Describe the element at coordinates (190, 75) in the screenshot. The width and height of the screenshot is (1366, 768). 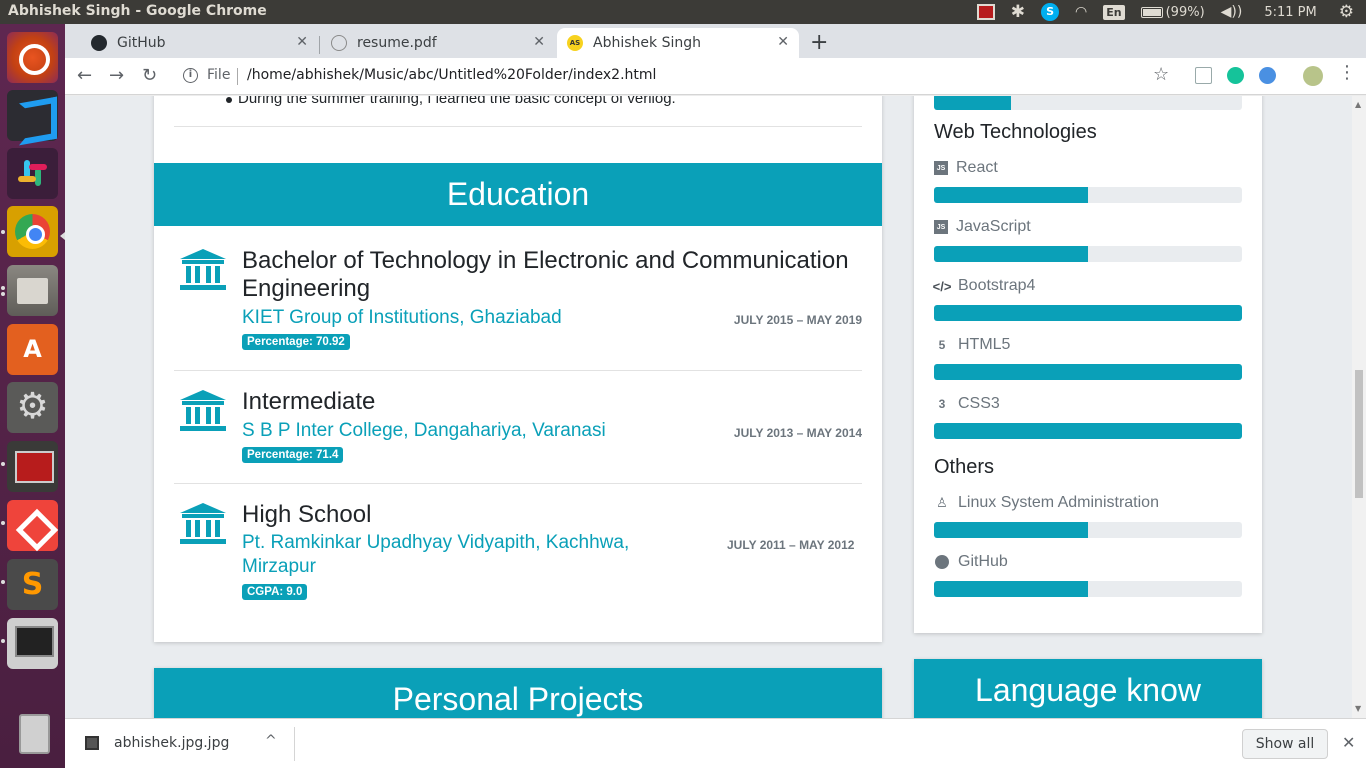
I see `info-icon: i` at that location.